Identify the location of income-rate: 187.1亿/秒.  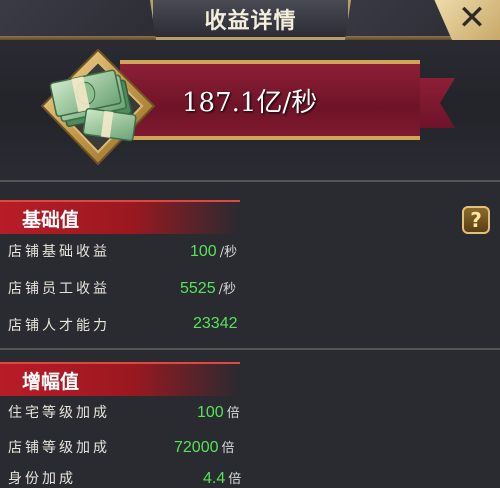
(250, 102).